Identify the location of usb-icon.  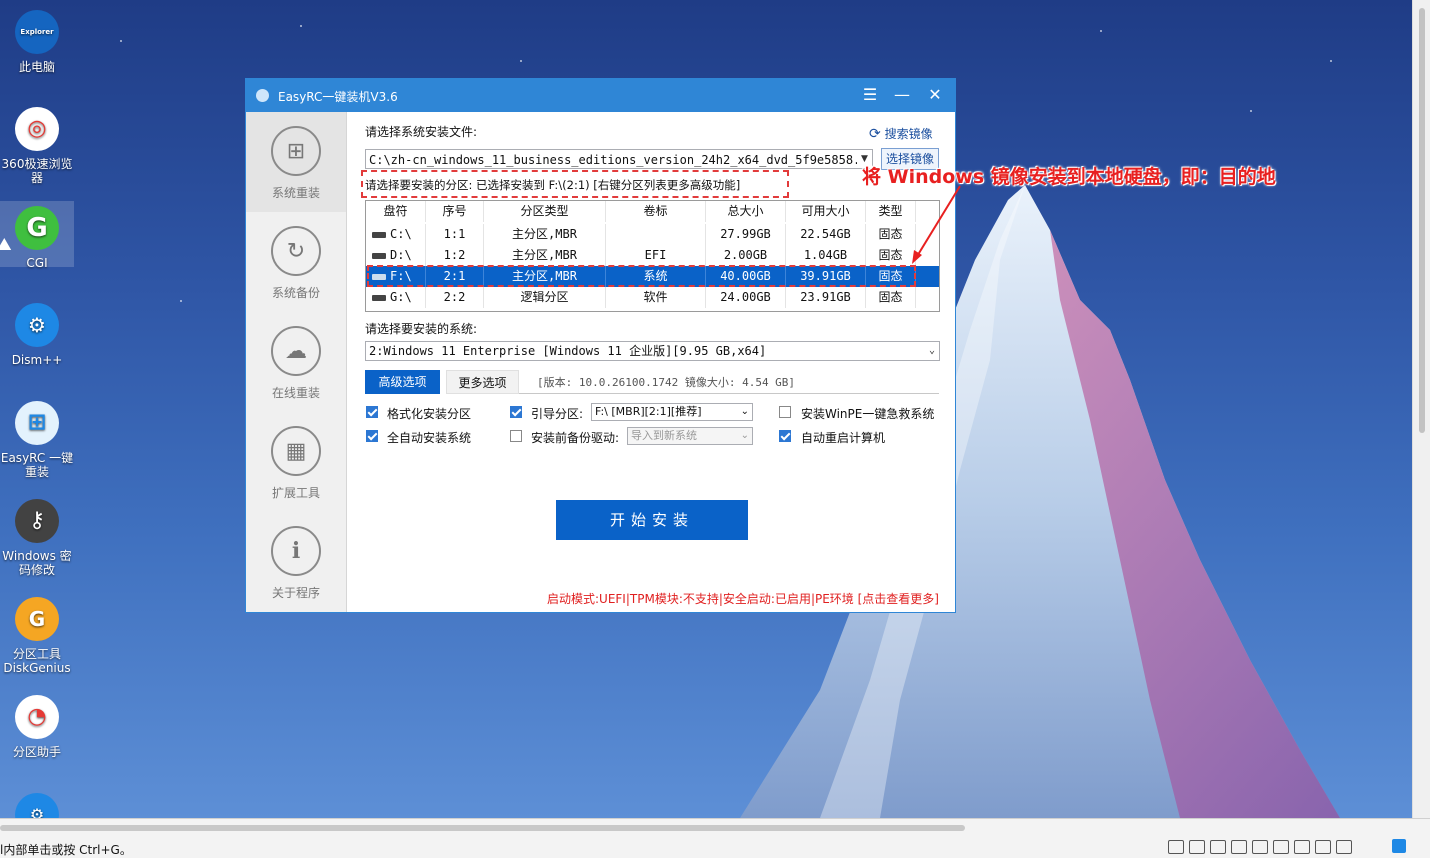
(1281, 847).